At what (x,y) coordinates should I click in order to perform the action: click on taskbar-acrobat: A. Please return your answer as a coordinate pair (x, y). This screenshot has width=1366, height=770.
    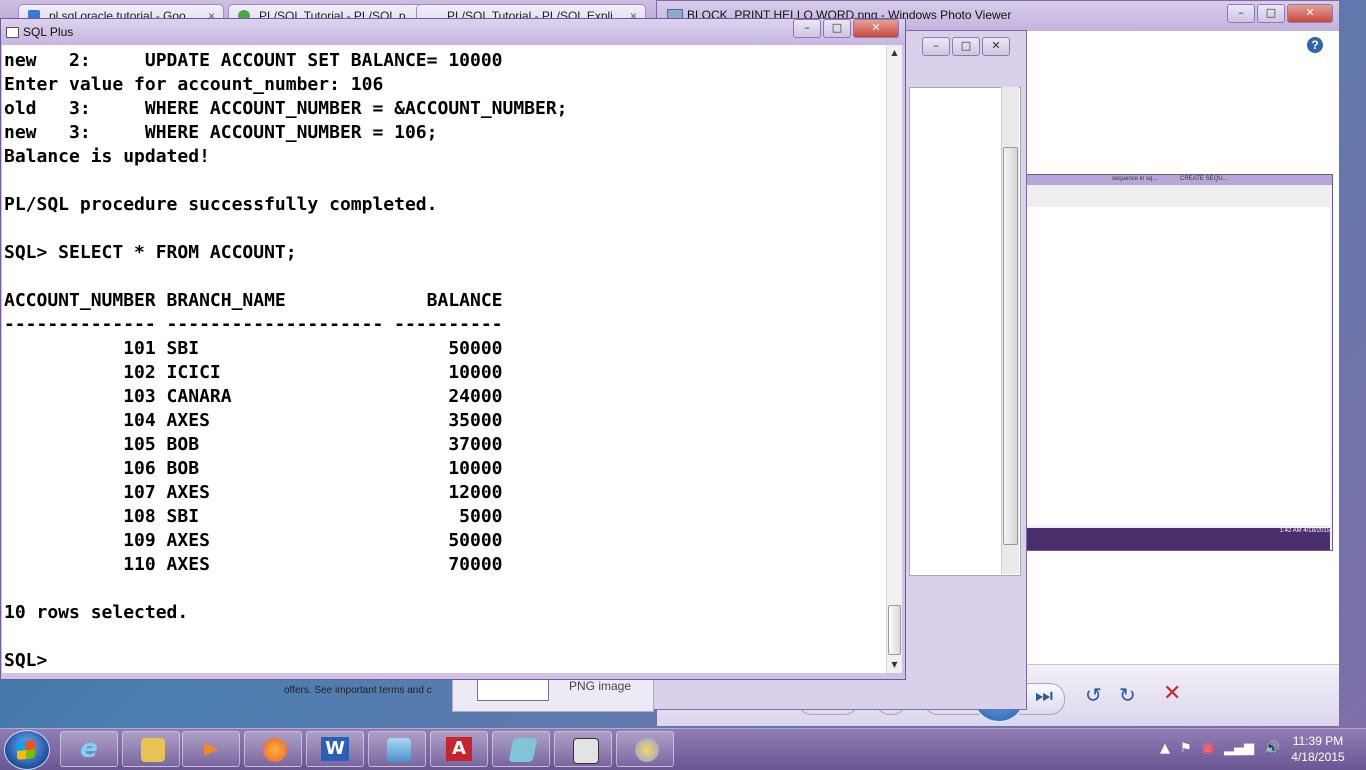
    Looking at the image, I should click on (459, 749).